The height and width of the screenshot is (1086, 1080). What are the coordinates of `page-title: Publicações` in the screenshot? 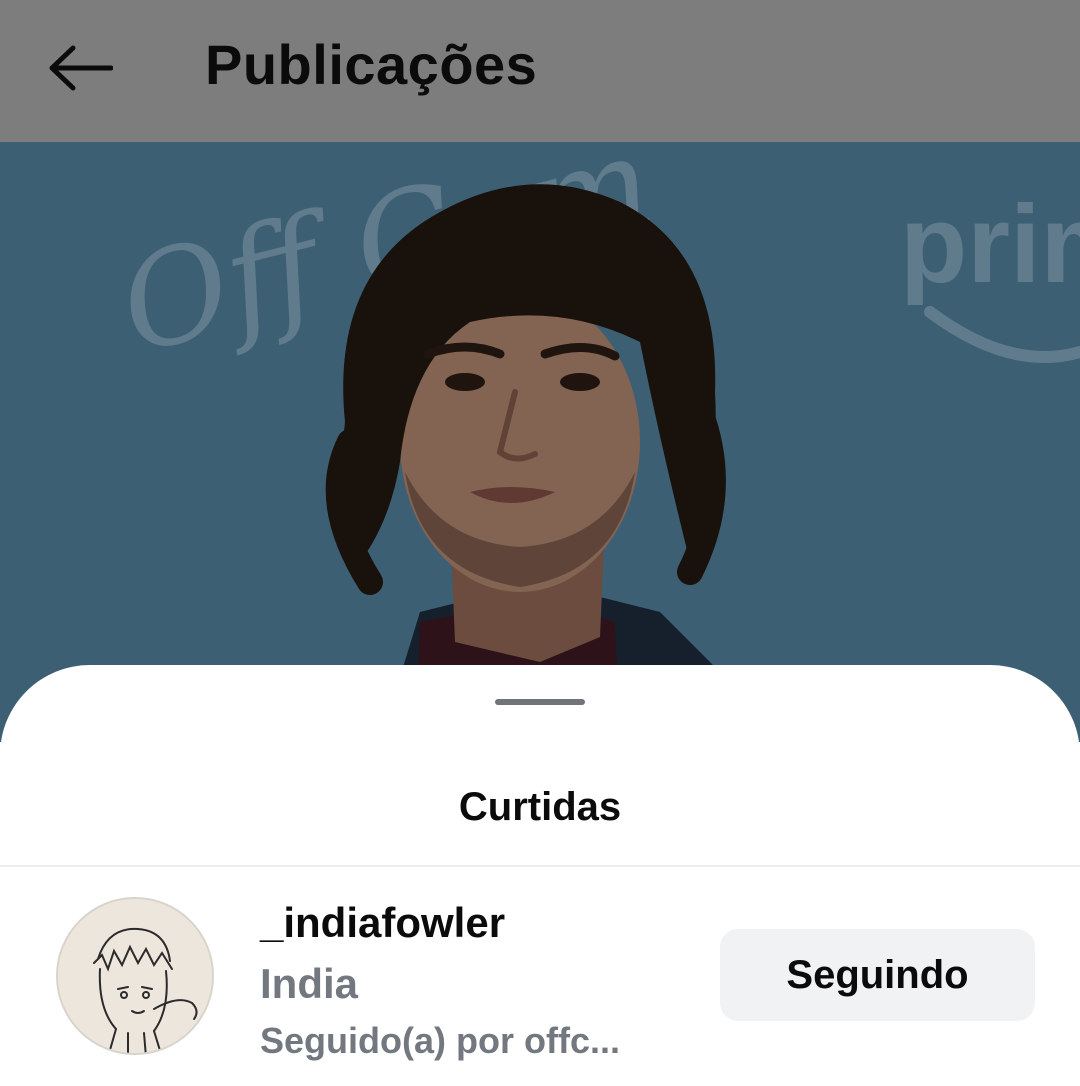 It's located at (371, 64).